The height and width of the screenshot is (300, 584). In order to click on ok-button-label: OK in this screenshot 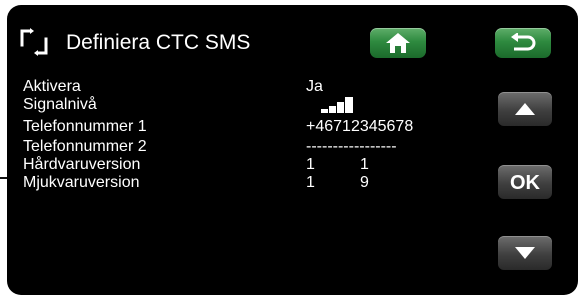, I will do `click(525, 183)`.